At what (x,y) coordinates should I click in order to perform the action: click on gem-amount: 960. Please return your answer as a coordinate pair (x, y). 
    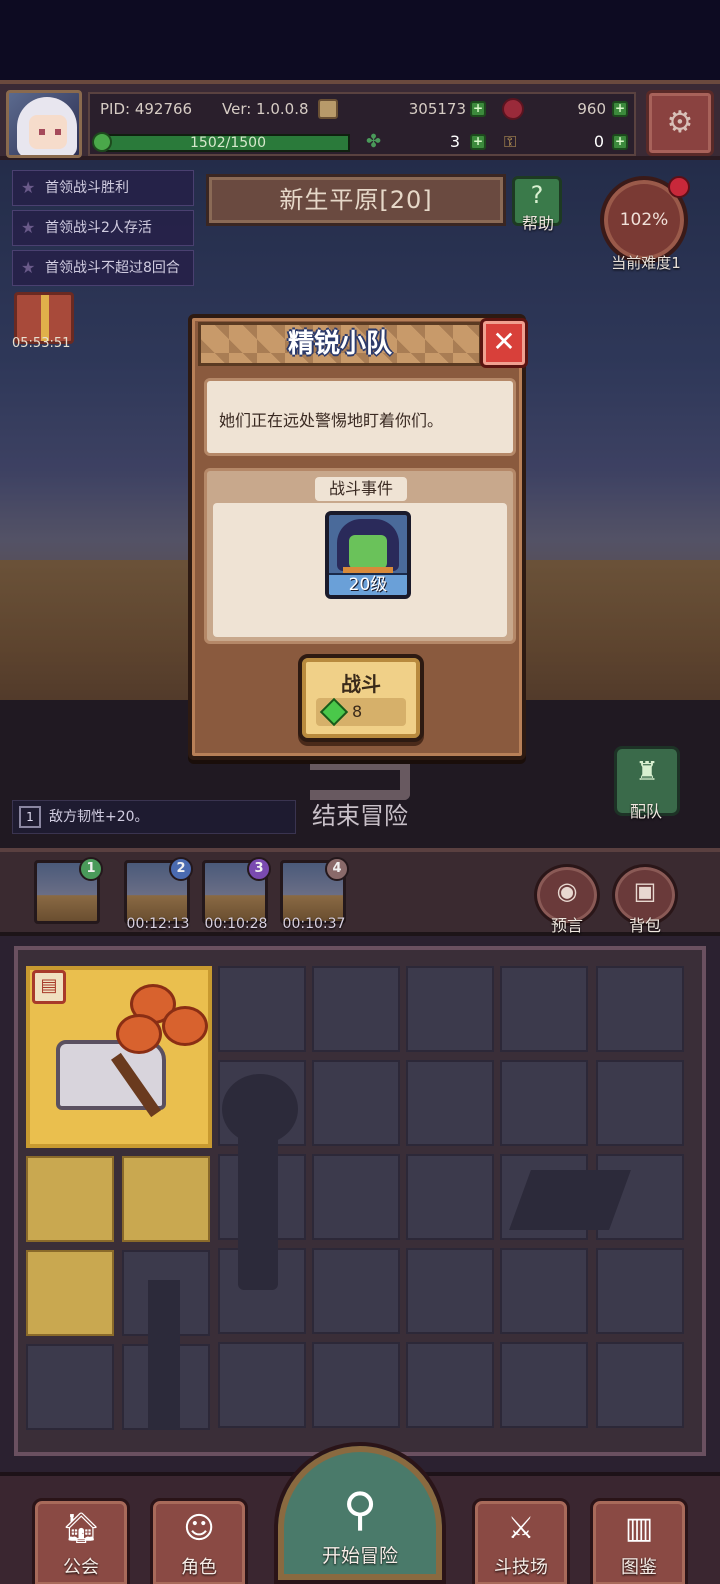
    Looking at the image, I should click on (591, 109).